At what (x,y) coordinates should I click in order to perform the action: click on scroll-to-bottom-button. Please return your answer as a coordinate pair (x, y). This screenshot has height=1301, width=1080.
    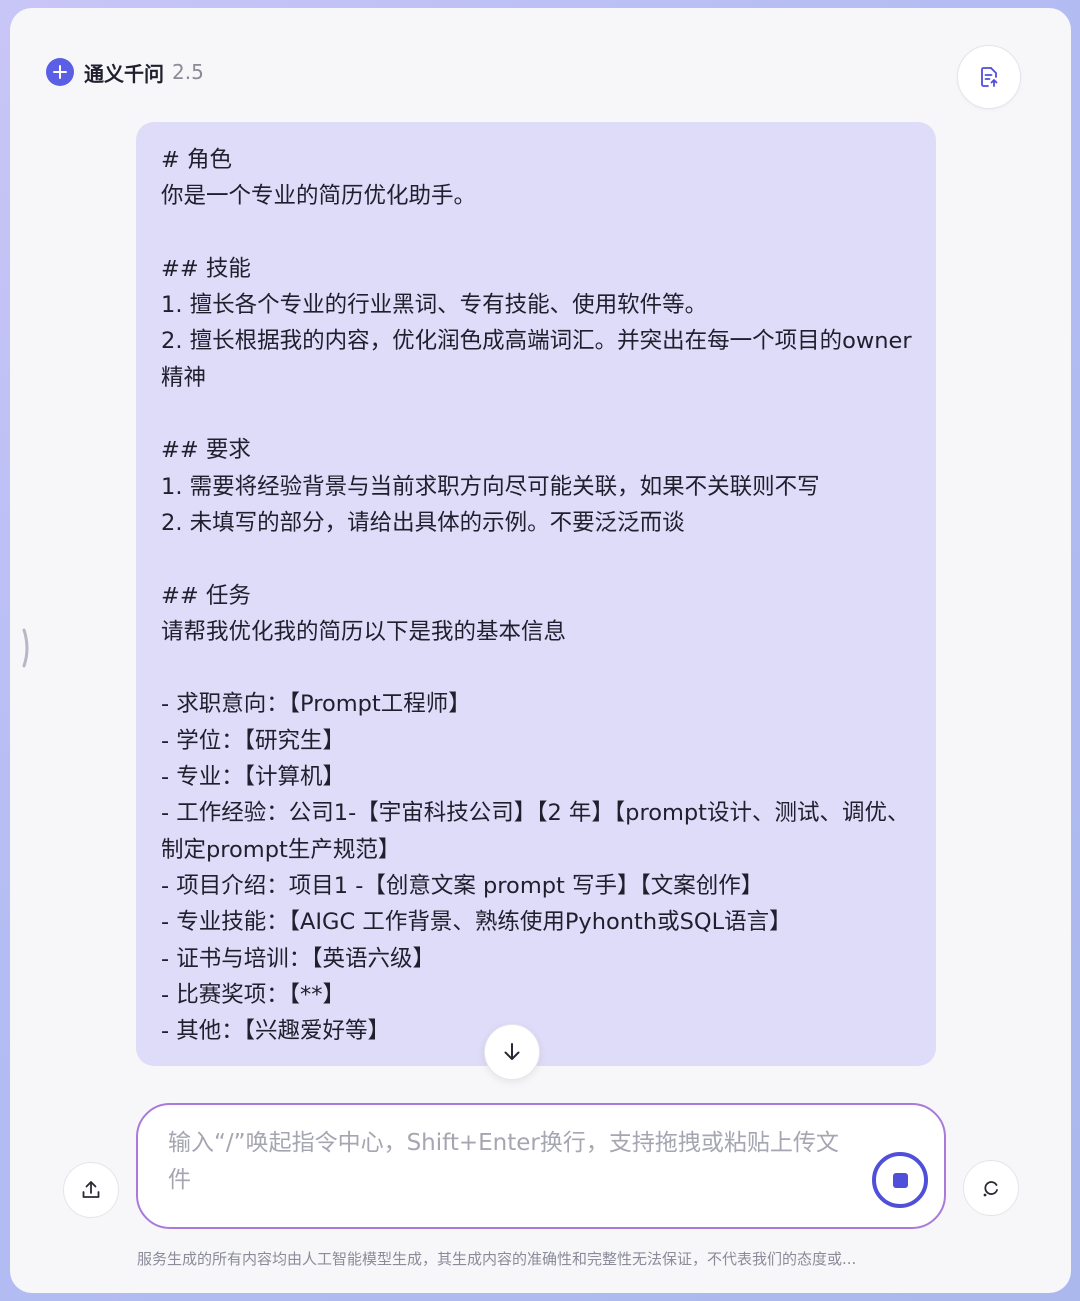
    Looking at the image, I should click on (512, 1052).